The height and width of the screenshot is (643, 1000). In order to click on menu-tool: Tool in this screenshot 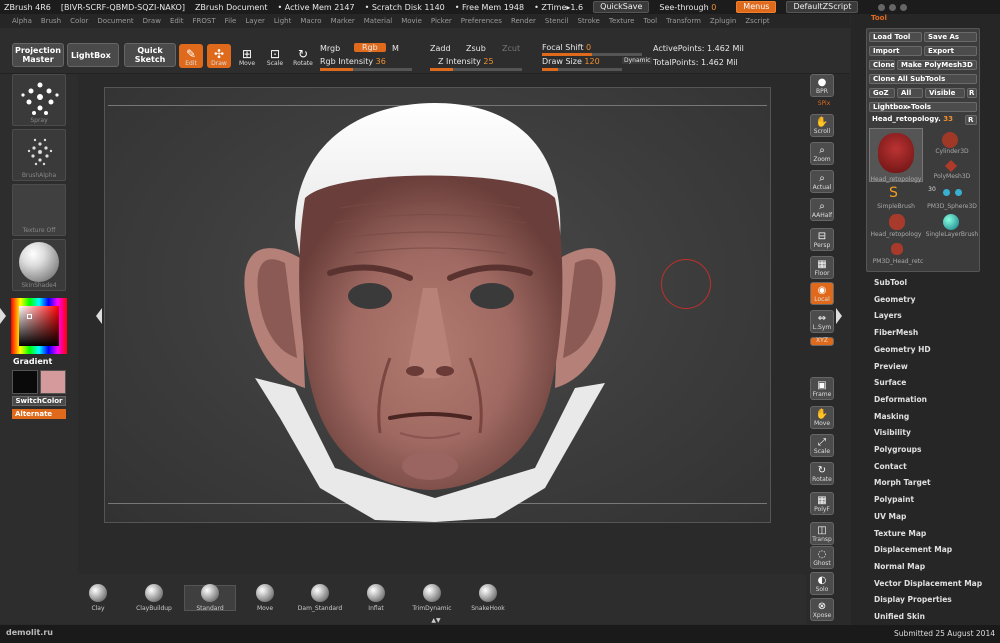, I will do `click(650, 21)`.